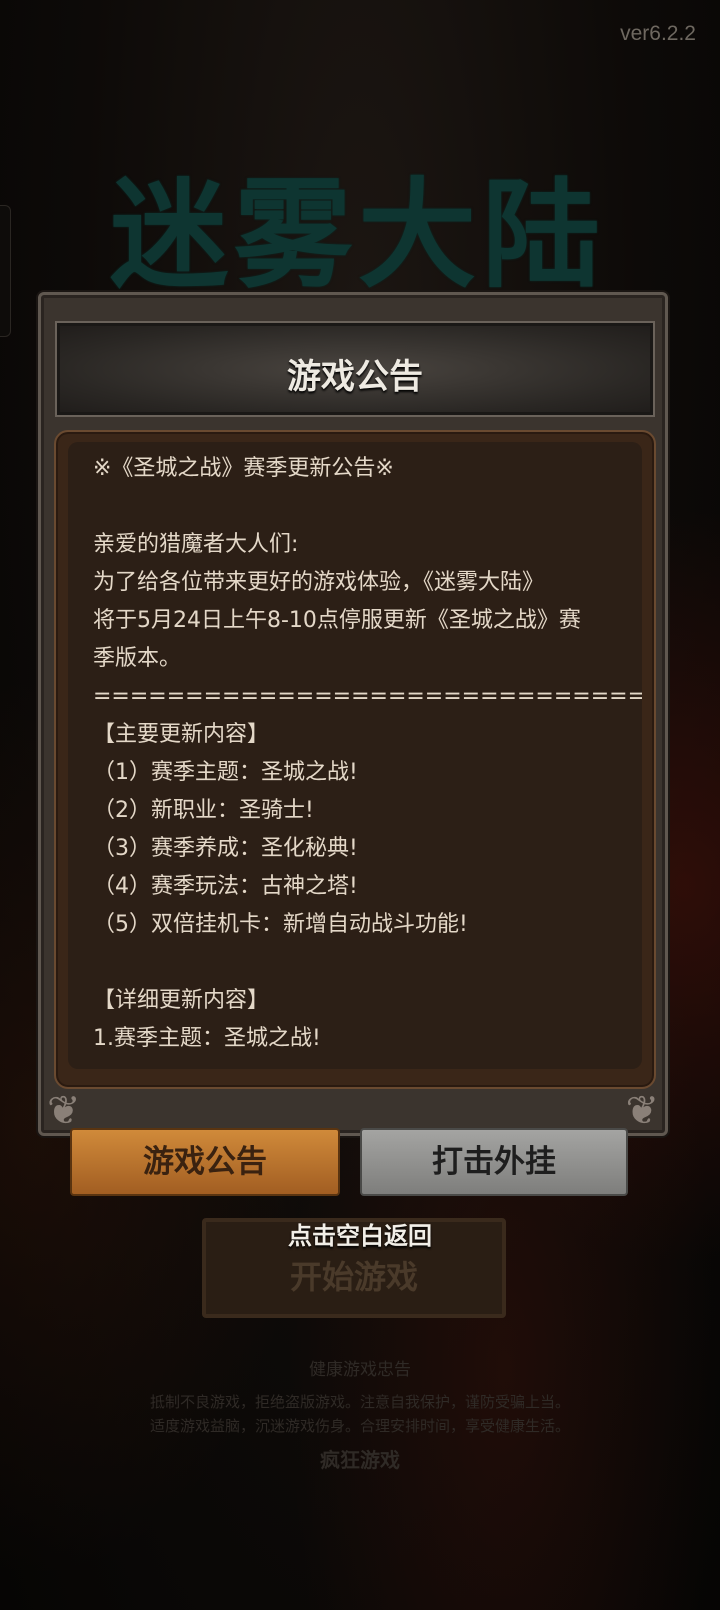 Image resolution: width=720 pixels, height=1610 pixels. Describe the element at coordinates (205, 1162) in the screenshot. I see `tab-announcement: 游戏公告` at that location.